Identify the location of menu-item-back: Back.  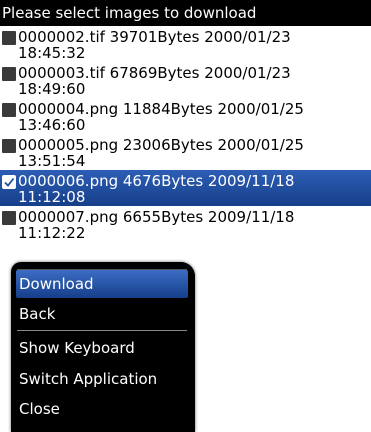
(102, 314).